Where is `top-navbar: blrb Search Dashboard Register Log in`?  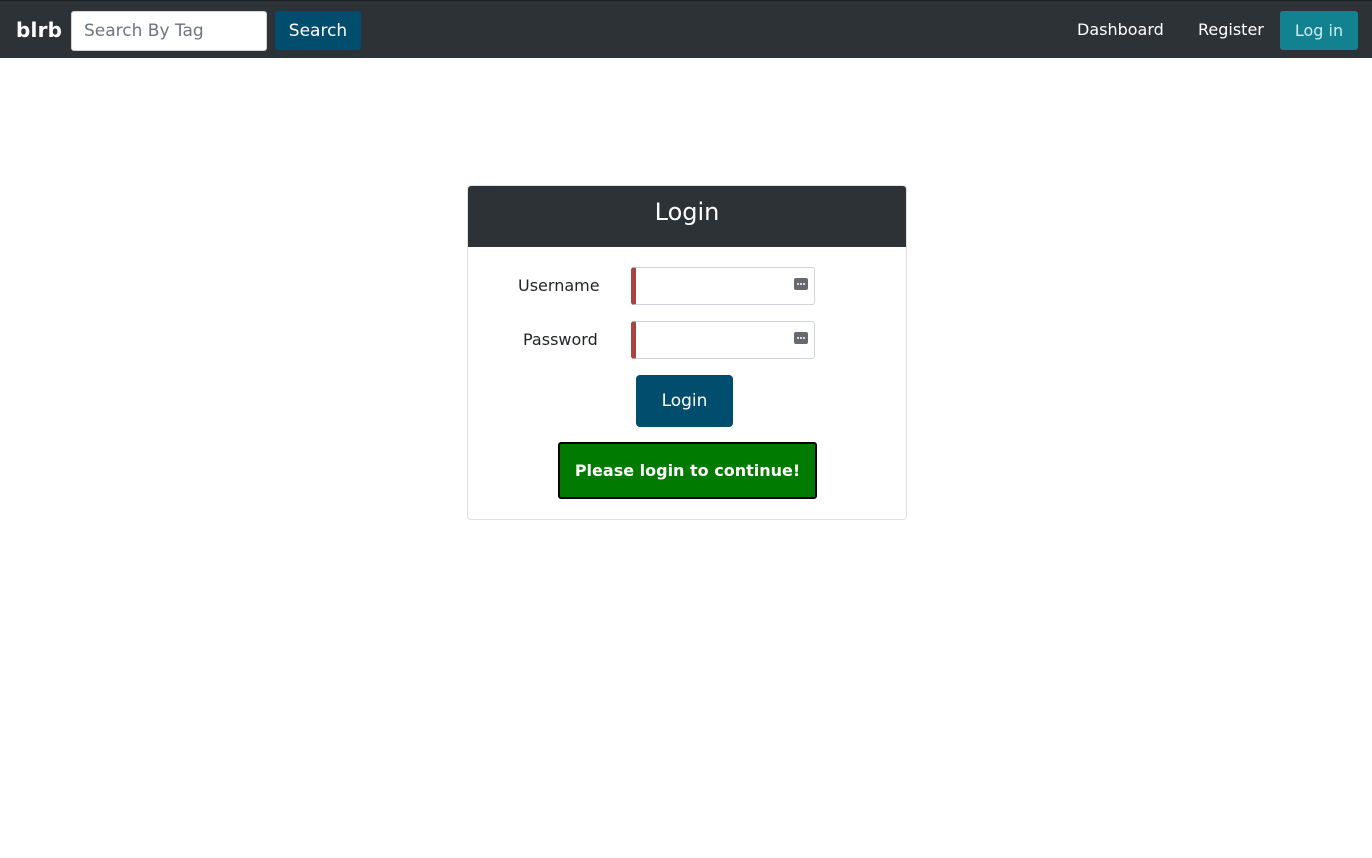 top-navbar: blrb Search Dashboard Register Log in is located at coordinates (686, 29).